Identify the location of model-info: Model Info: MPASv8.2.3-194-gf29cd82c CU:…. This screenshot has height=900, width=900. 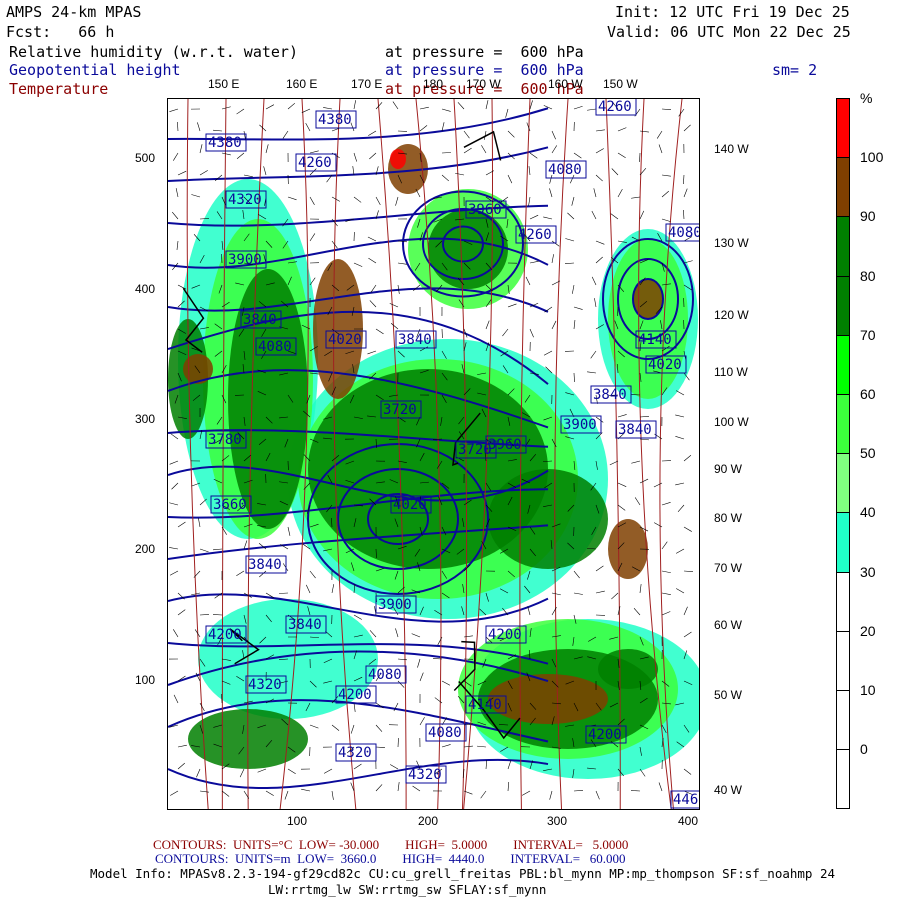
(463, 873).